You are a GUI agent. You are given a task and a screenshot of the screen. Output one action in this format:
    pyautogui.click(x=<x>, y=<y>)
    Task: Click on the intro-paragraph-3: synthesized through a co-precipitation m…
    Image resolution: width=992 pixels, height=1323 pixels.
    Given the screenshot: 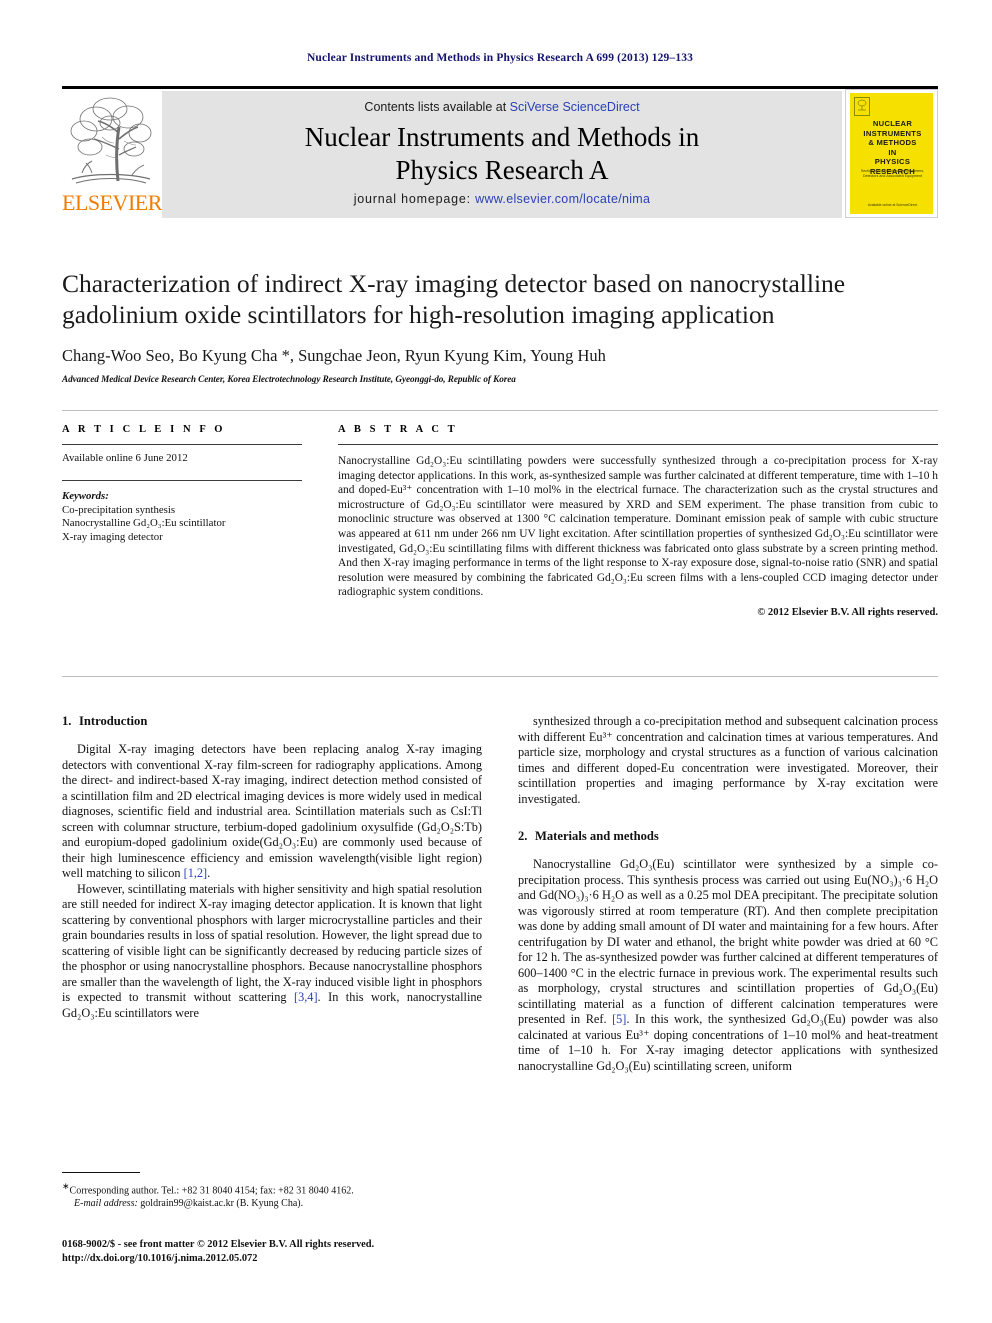 What is the action you would take?
    pyautogui.click(x=728, y=760)
    